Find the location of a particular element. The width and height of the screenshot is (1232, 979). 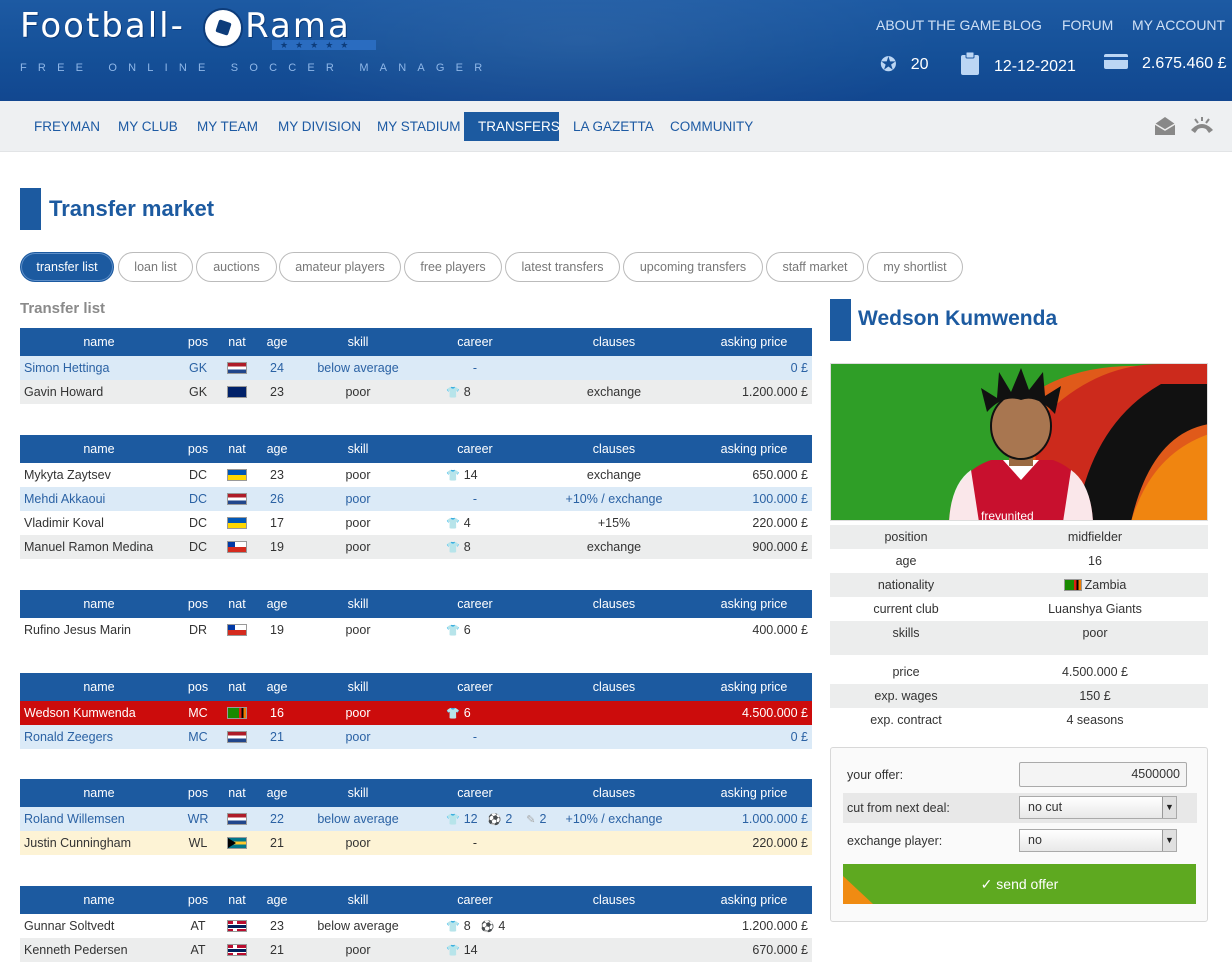

nav-freyman: FREYMAN is located at coordinates (67, 126).